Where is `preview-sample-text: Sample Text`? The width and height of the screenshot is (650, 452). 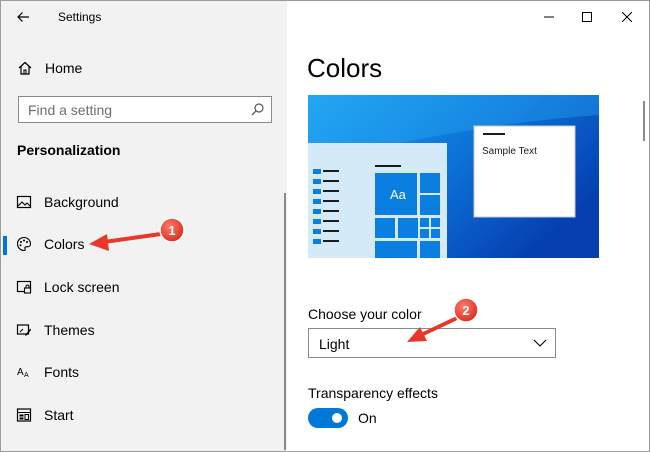
preview-sample-text: Sample Text is located at coordinates (509, 151).